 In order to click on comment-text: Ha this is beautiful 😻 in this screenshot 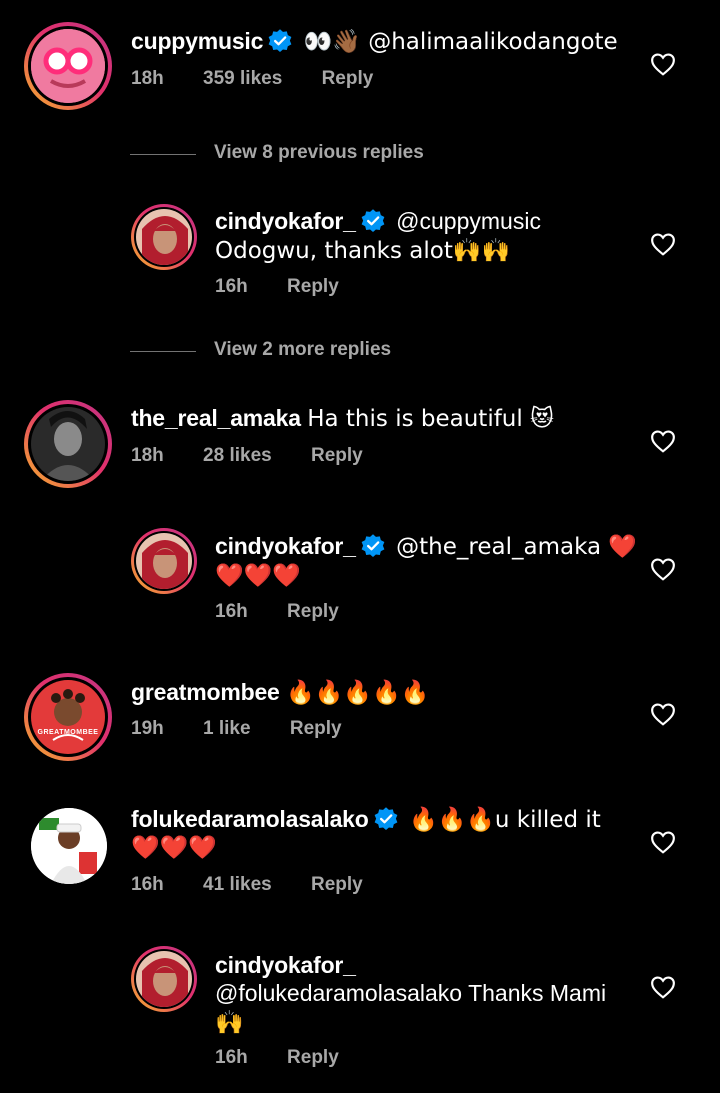, I will do `click(431, 419)`.